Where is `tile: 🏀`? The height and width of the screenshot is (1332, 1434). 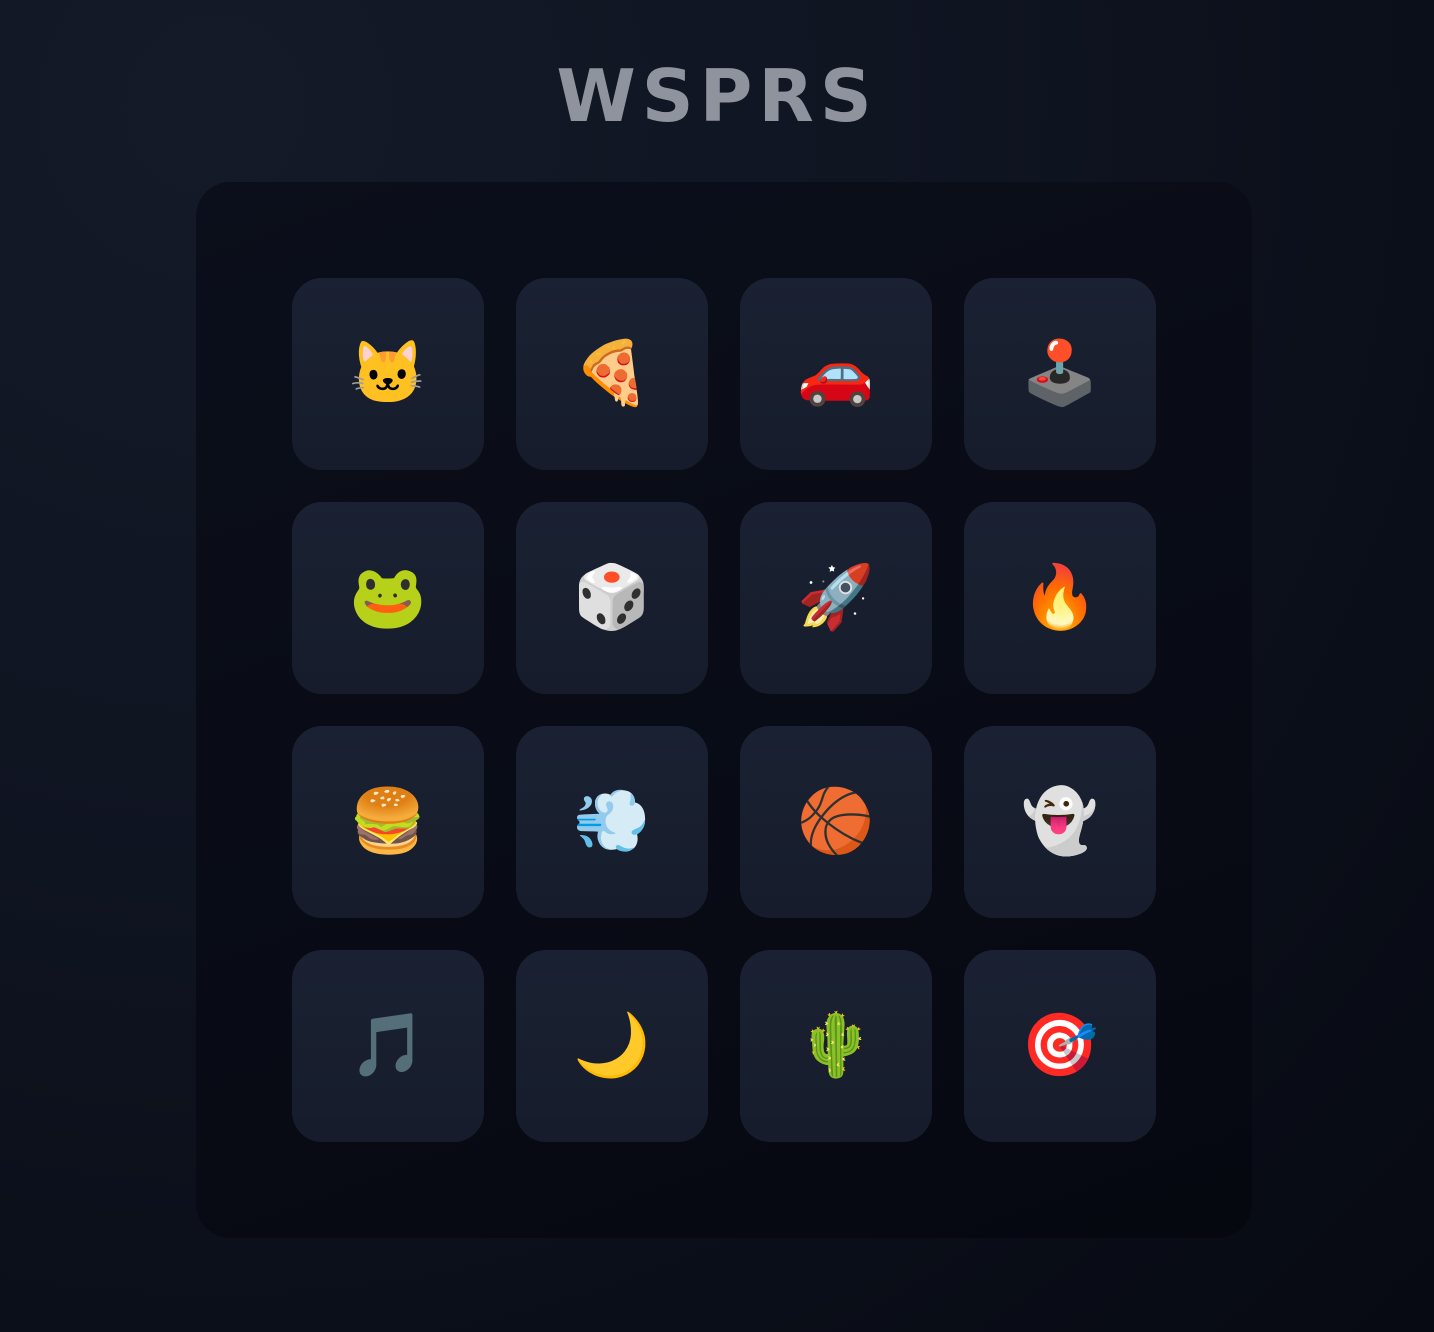 tile: 🏀 is located at coordinates (836, 822).